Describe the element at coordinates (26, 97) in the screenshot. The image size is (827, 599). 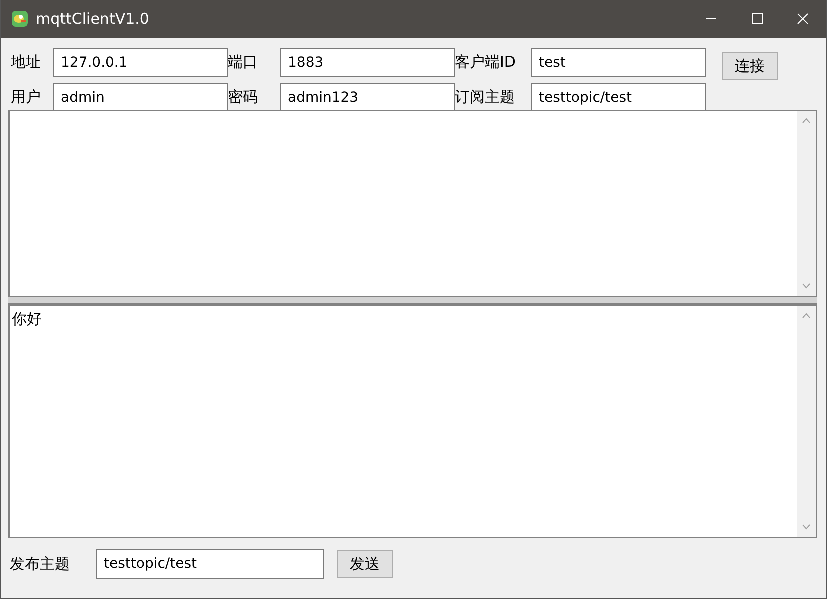
I see `field-label: 用户` at that location.